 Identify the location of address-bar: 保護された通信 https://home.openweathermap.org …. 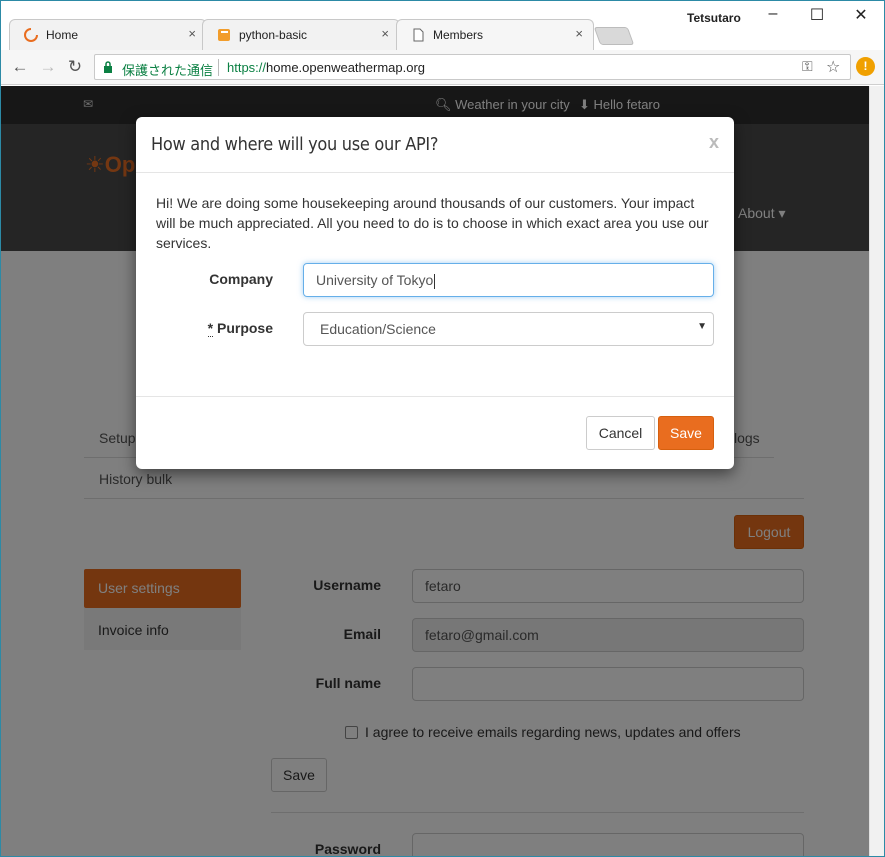
(472, 67).